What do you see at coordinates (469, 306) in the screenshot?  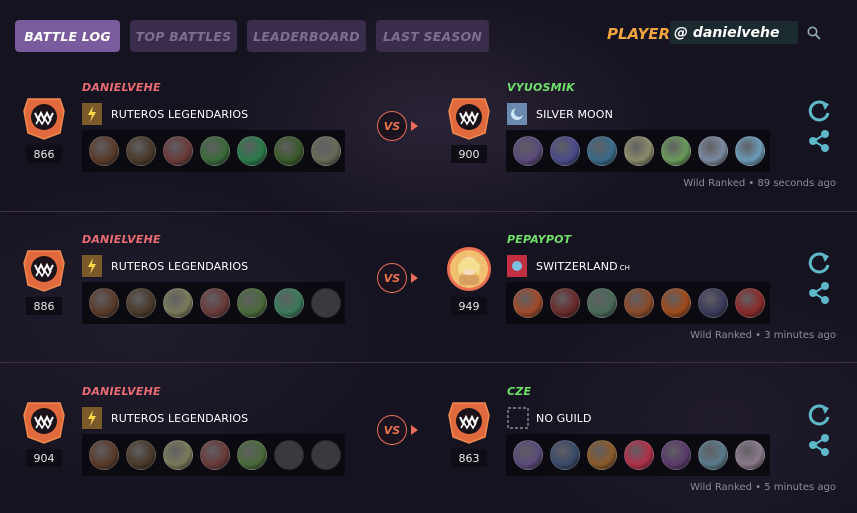 I see `rating-value: 949` at bounding box center [469, 306].